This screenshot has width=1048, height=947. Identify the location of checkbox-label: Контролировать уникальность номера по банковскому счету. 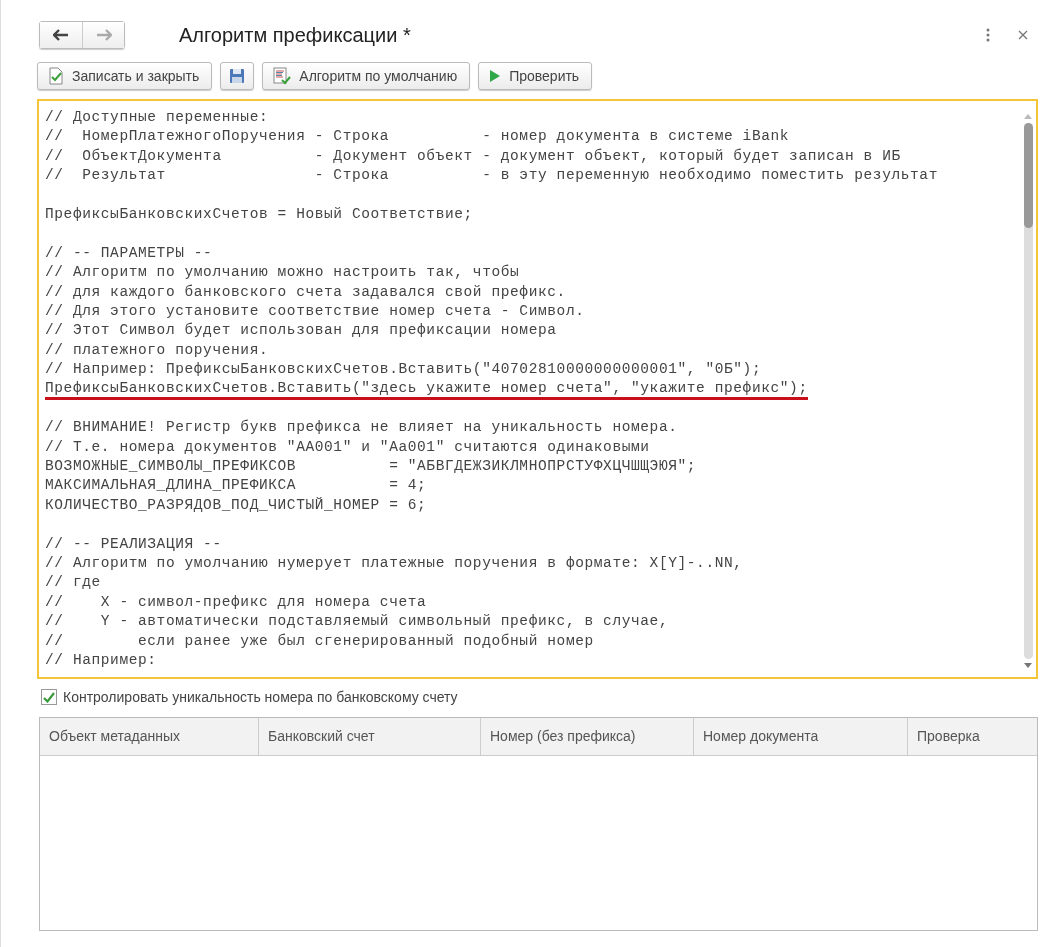
(260, 697).